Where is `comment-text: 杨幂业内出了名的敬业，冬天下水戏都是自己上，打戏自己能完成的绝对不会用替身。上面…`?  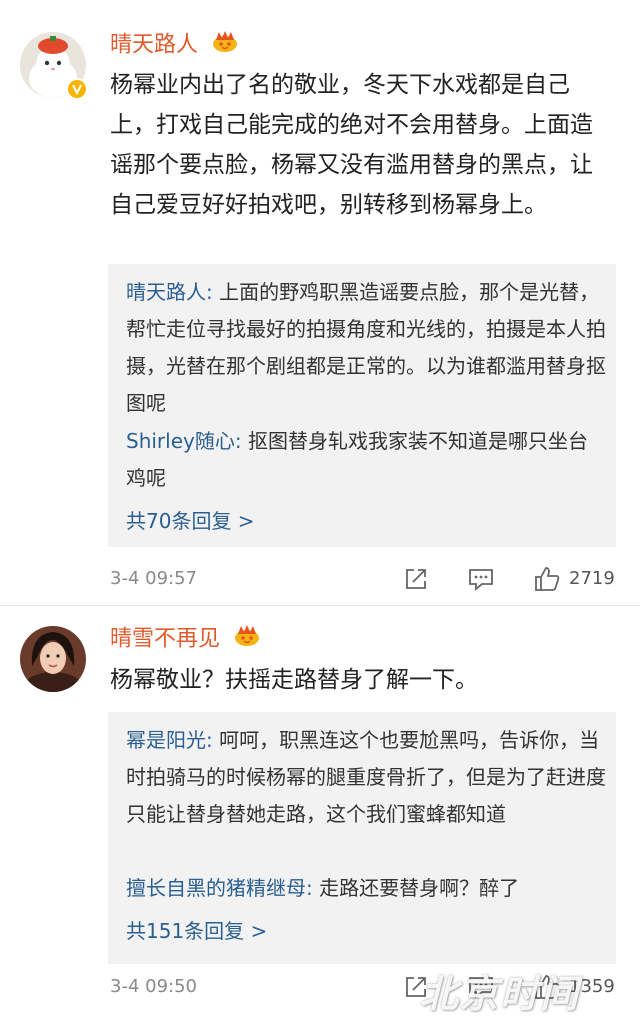
comment-text: 杨幂业内出了名的敬业，冬天下水戏都是自己上，打戏自己能完成的绝对不会用替身。上面… is located at coordinates (351, 145).